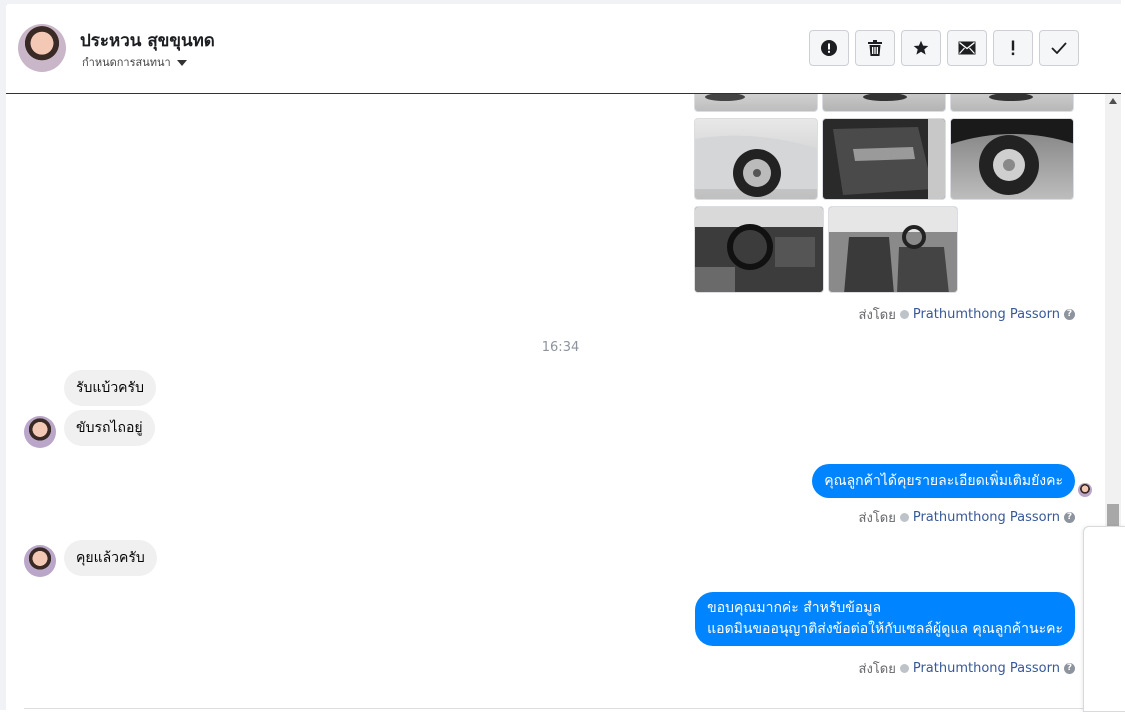 This screenshot has height=712, width=1125. What do you see at coordinates (564, 708) in the screenshot?
I see `composer-divider` at bounding box center [564, 708].